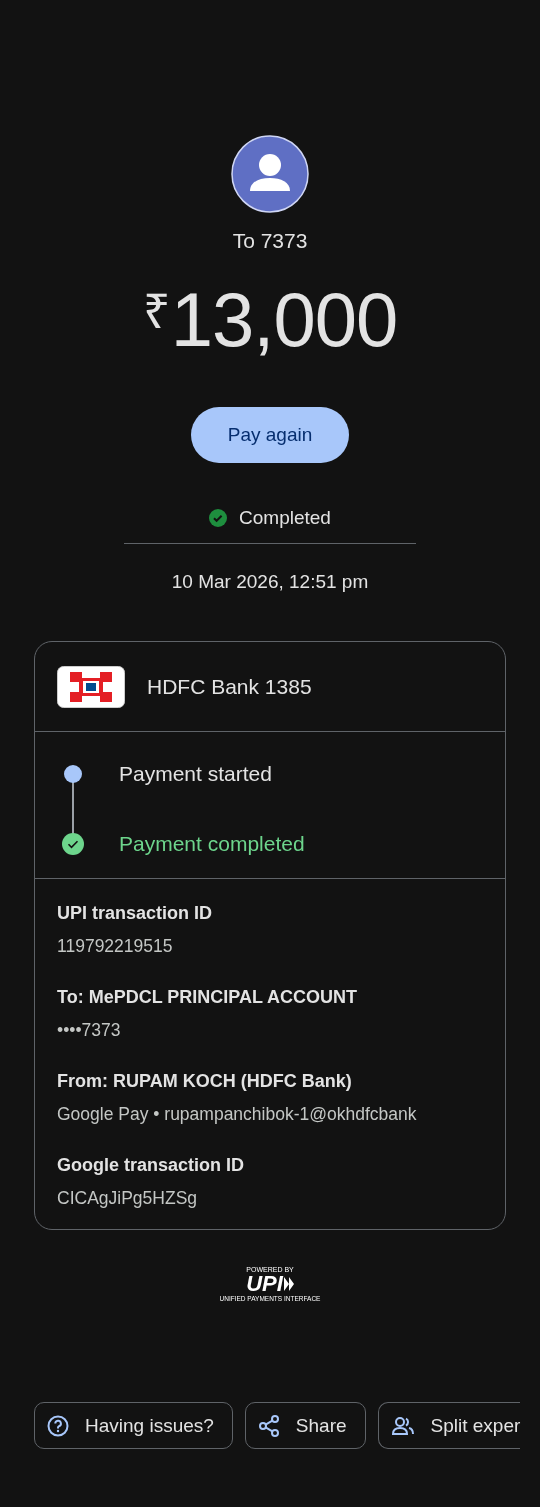 The height and width of the screenshot is (1507, 540). Describe the element at coordinates (58, 1425) in the screenshot. I see `help-icon` at that location.